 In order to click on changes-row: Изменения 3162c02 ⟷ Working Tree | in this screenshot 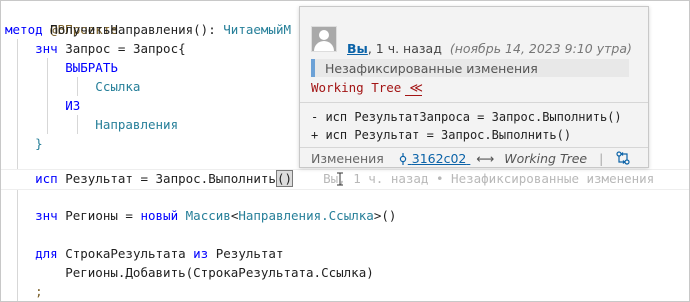, I will do `click(471, 159)`.